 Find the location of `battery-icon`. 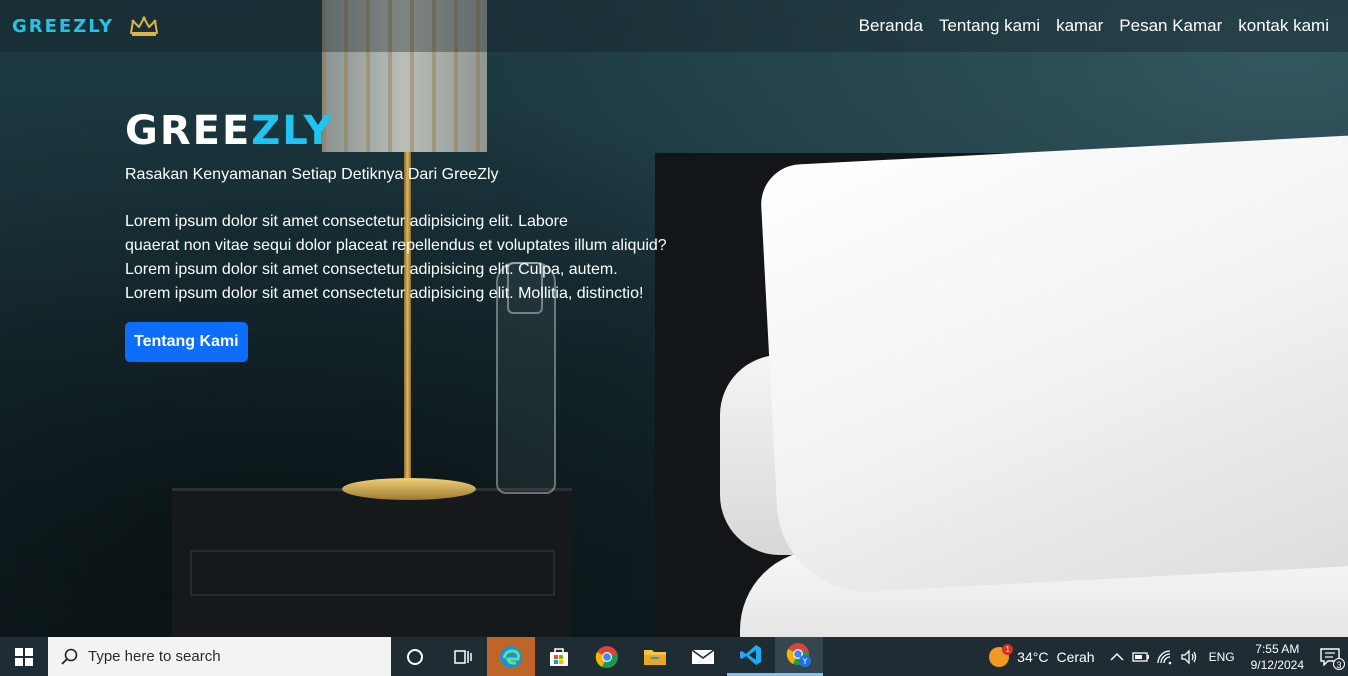

battery-icon is located at coordinates (1140, 656).